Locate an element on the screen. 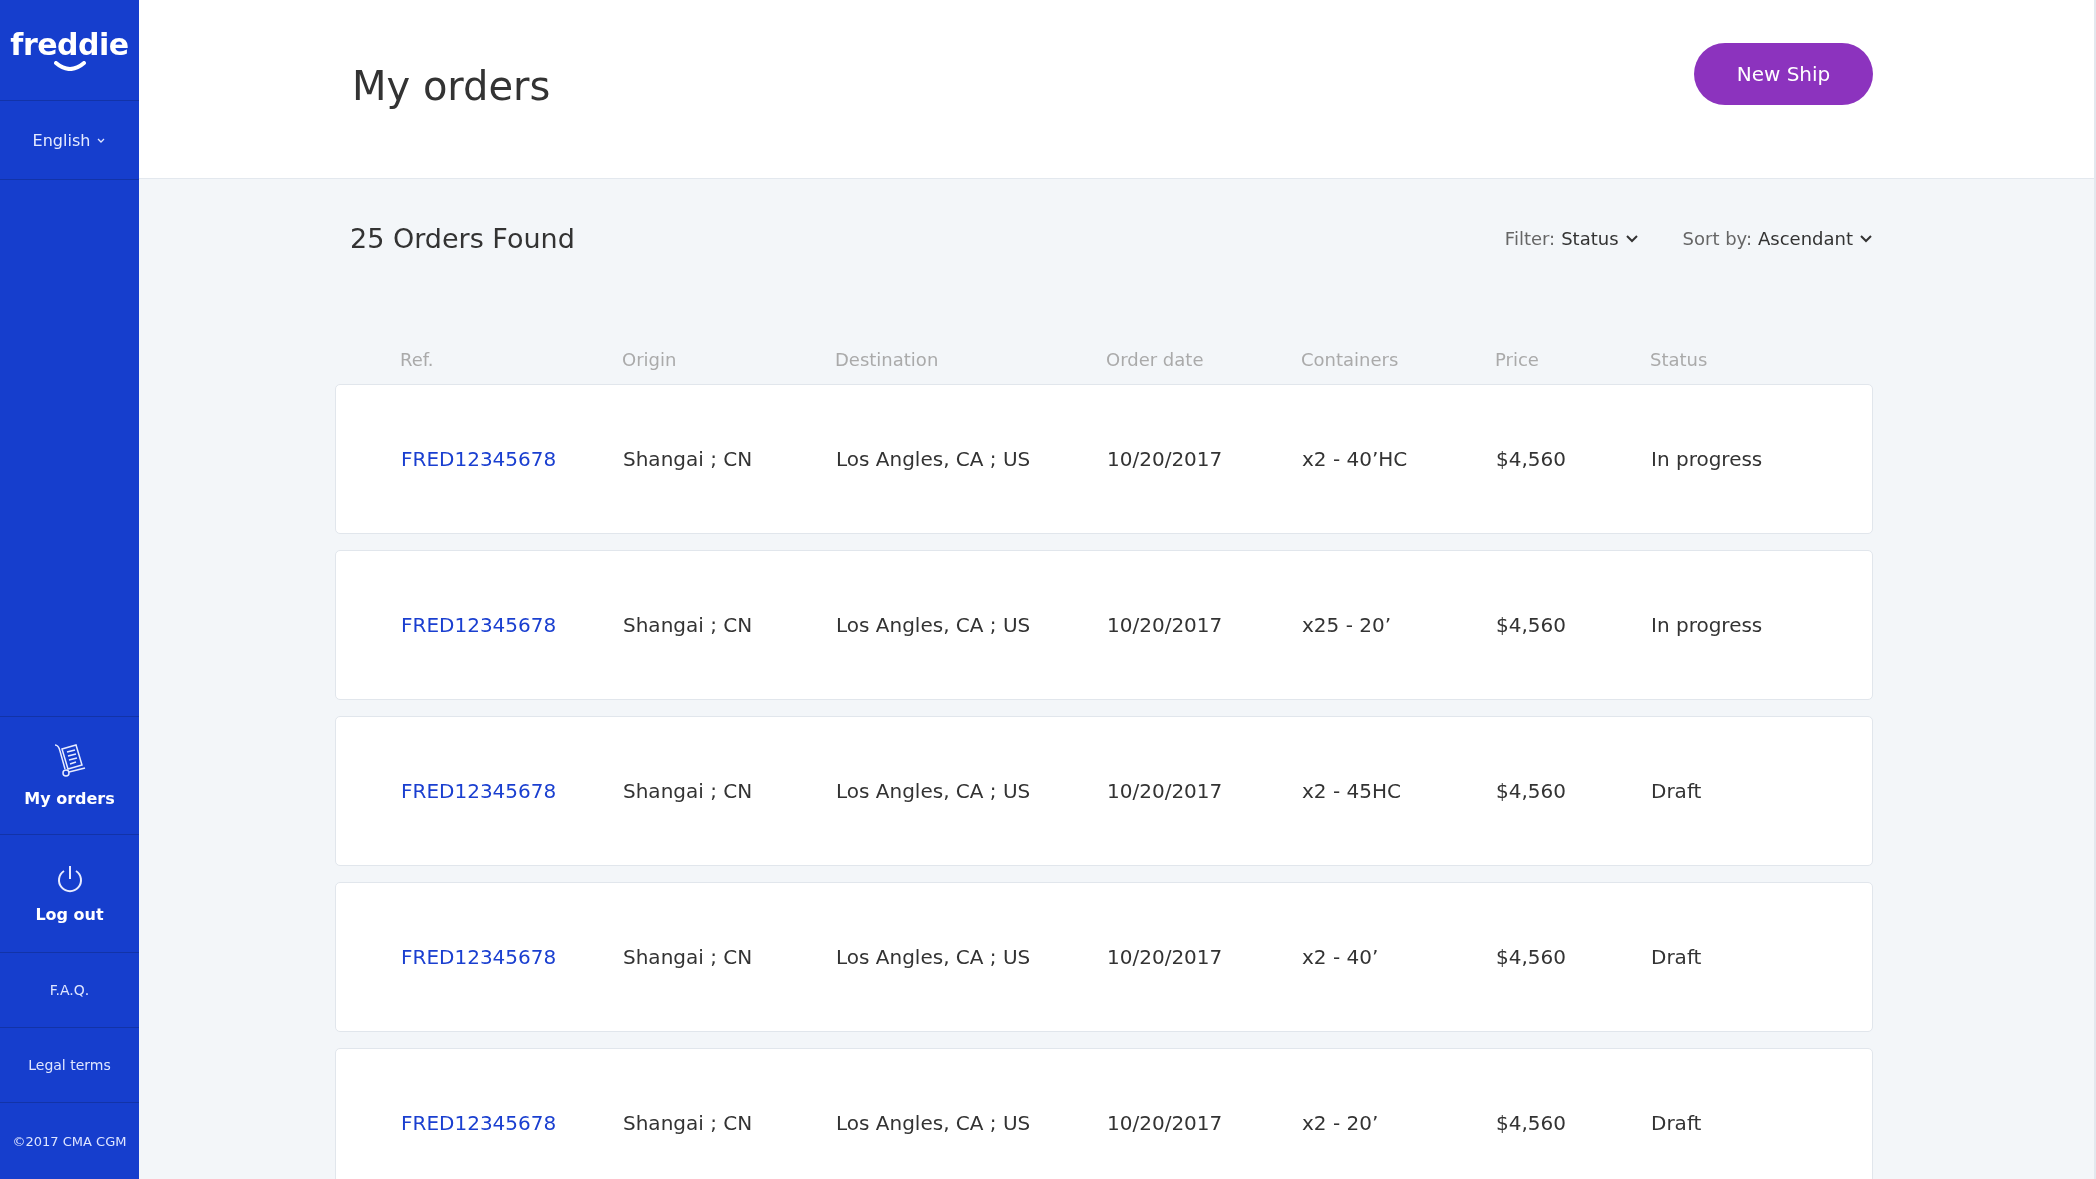  table-cell-text: x2 - 45HC is located at coordinates (1352, 791).